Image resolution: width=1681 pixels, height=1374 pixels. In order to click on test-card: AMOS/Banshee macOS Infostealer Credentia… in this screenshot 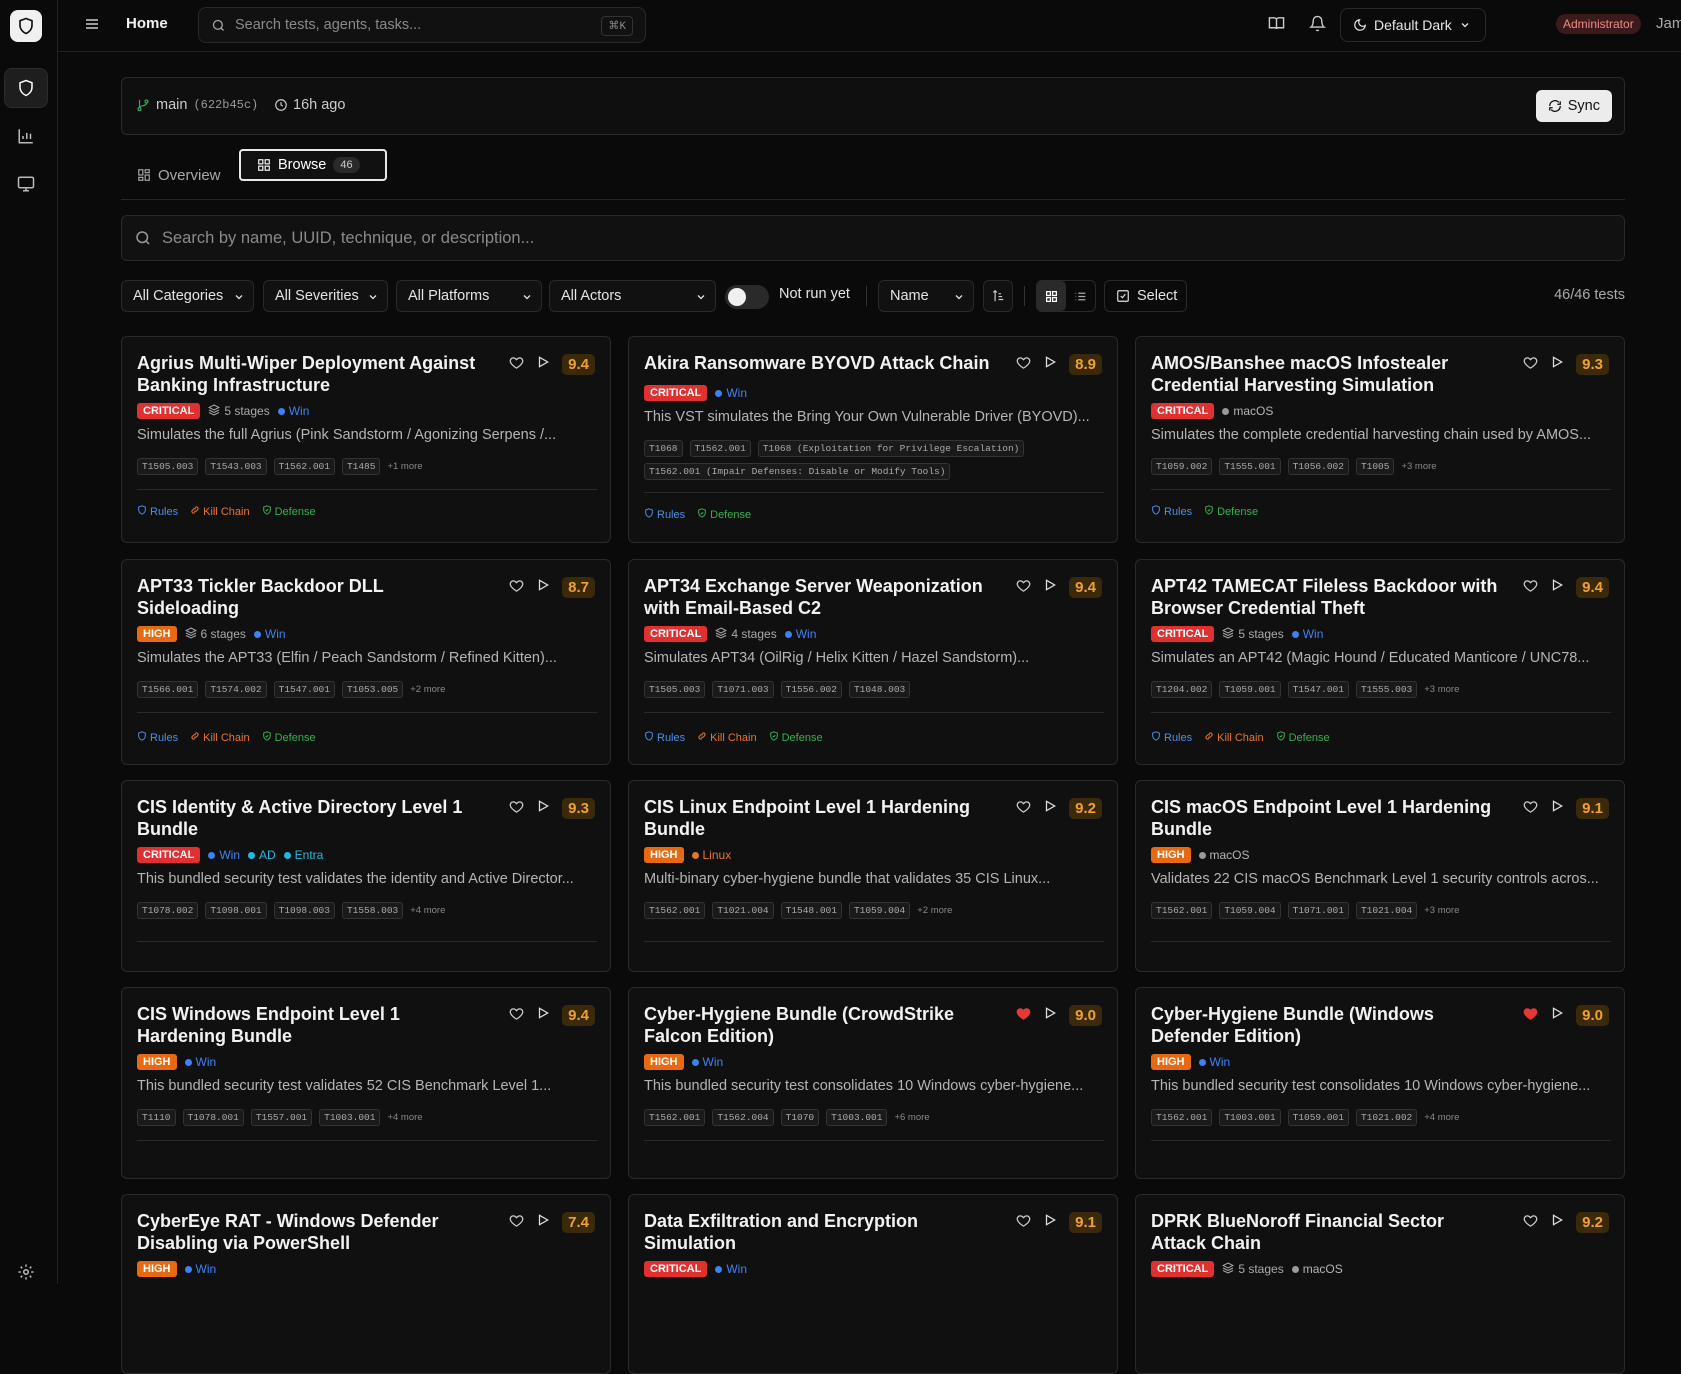, I will do `click(1380, 439)`.